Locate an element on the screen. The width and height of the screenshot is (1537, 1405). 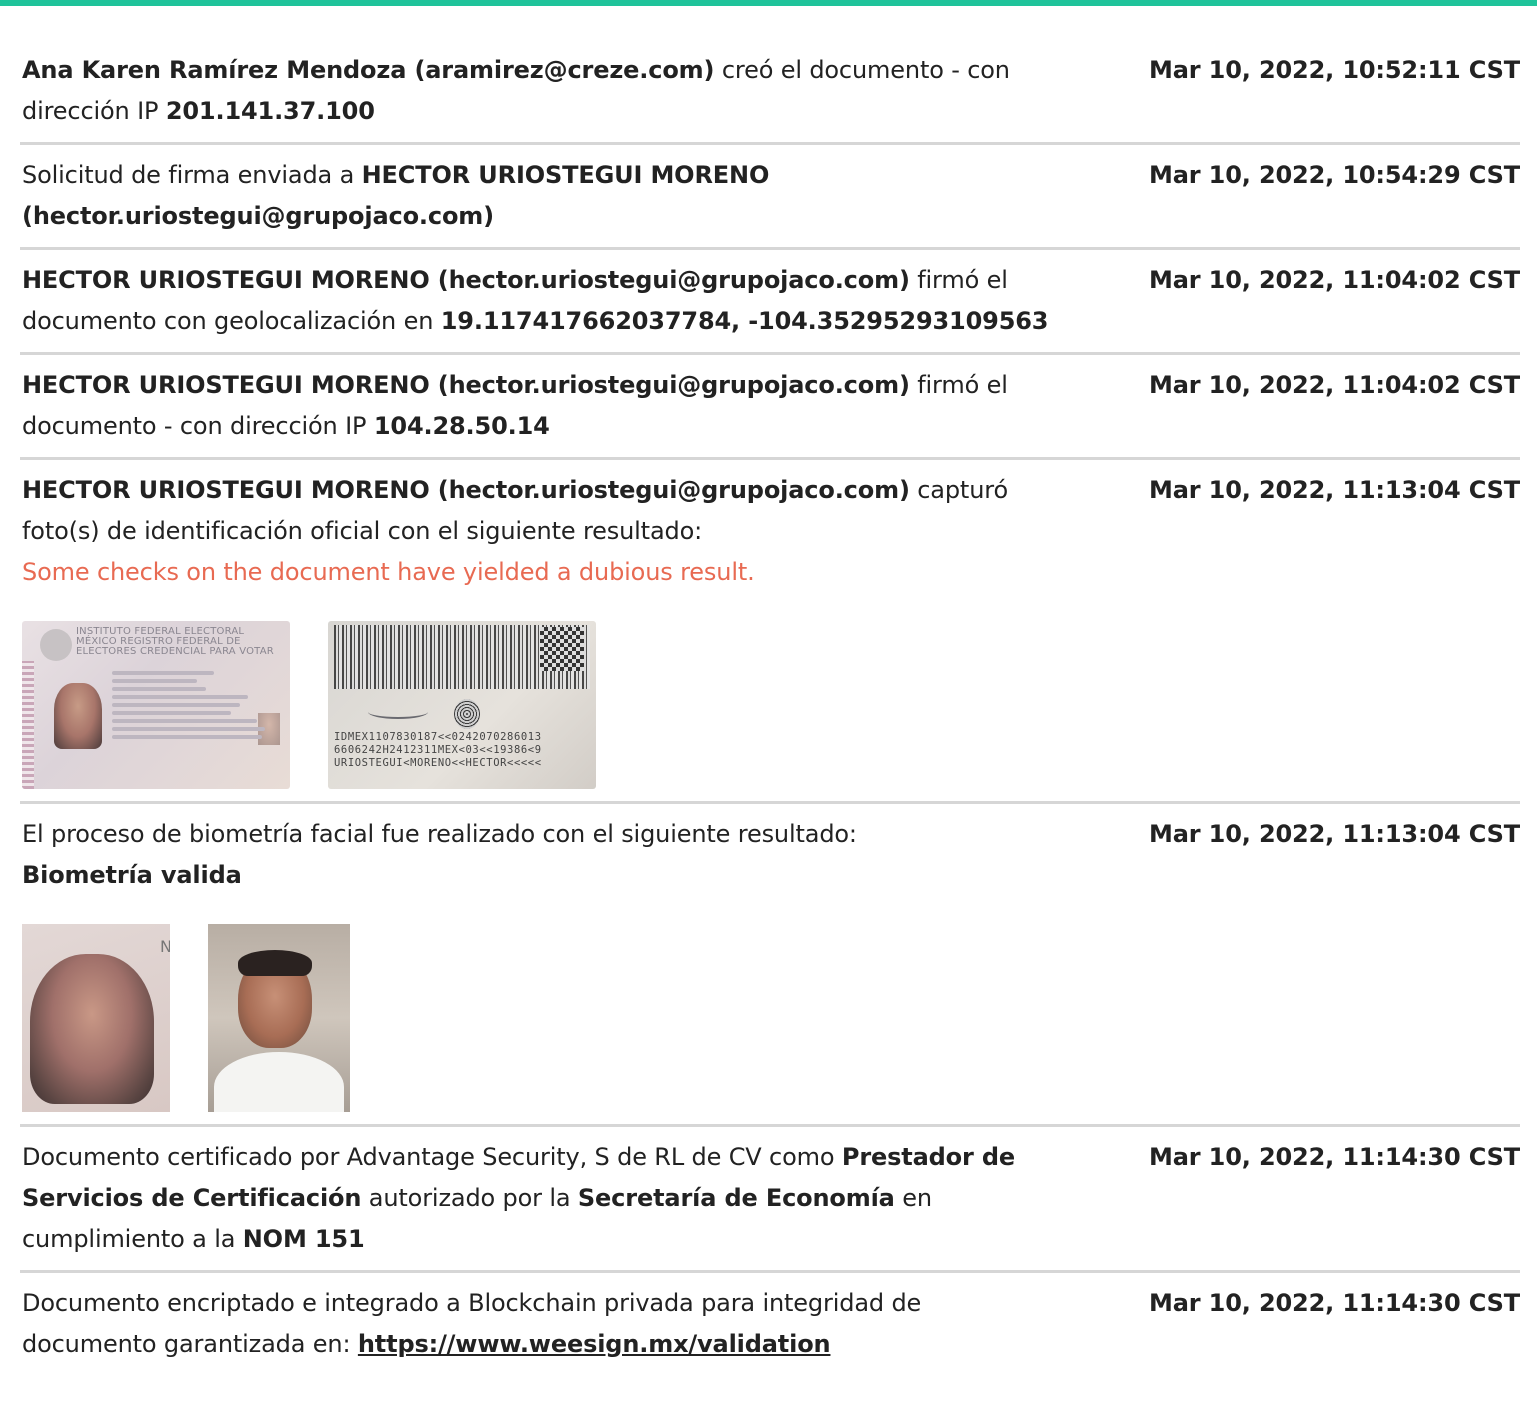
bold-text: 104.28.50.14 is located at coordinates (461, 426).